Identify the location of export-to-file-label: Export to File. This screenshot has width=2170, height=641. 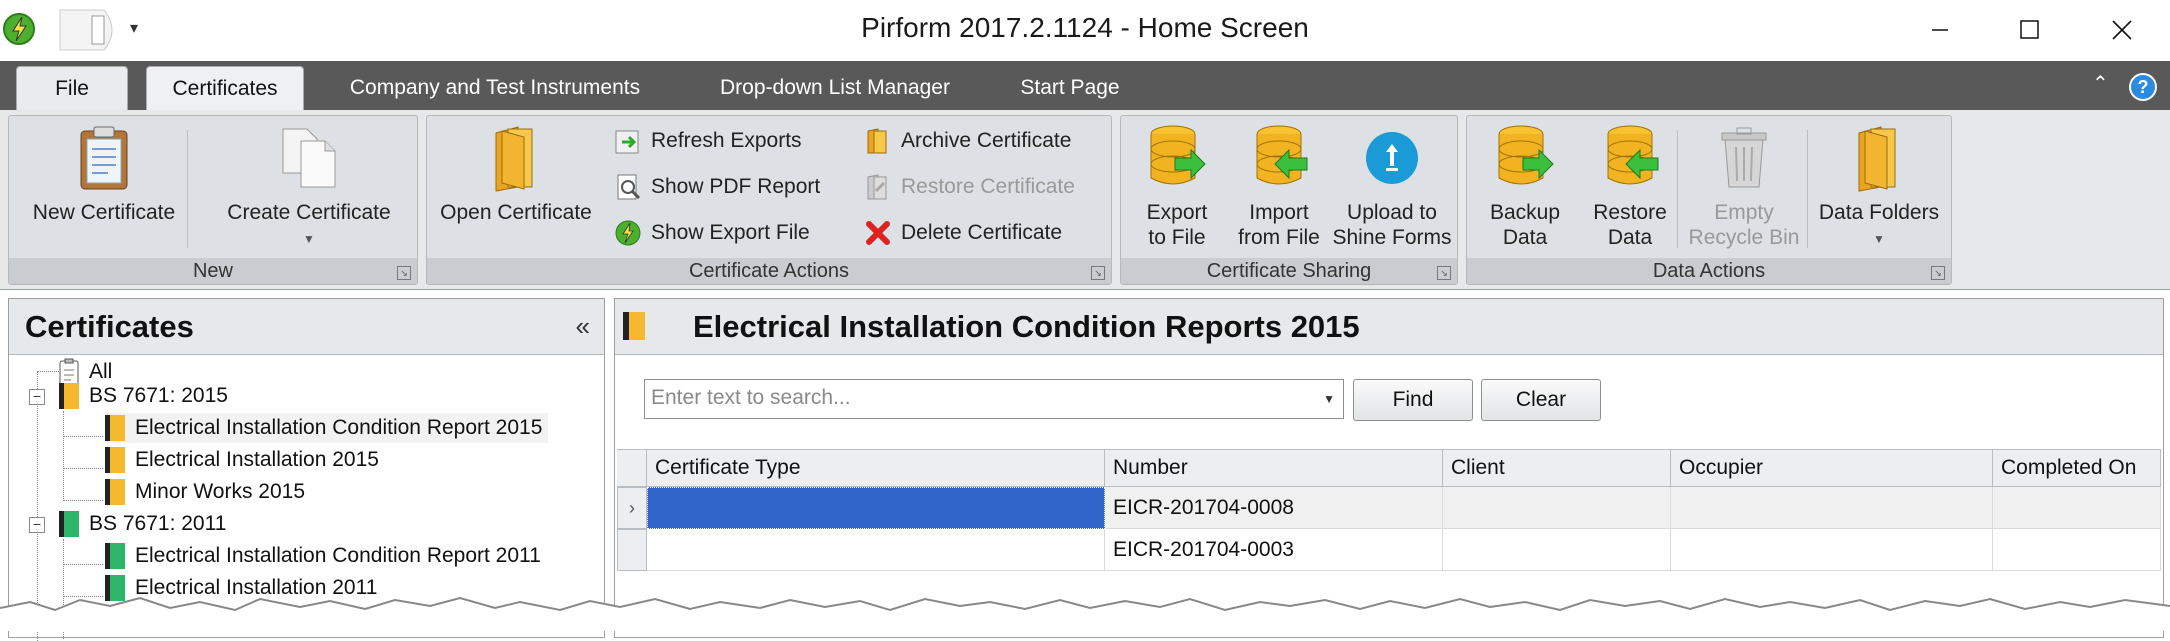
(1177, 225).